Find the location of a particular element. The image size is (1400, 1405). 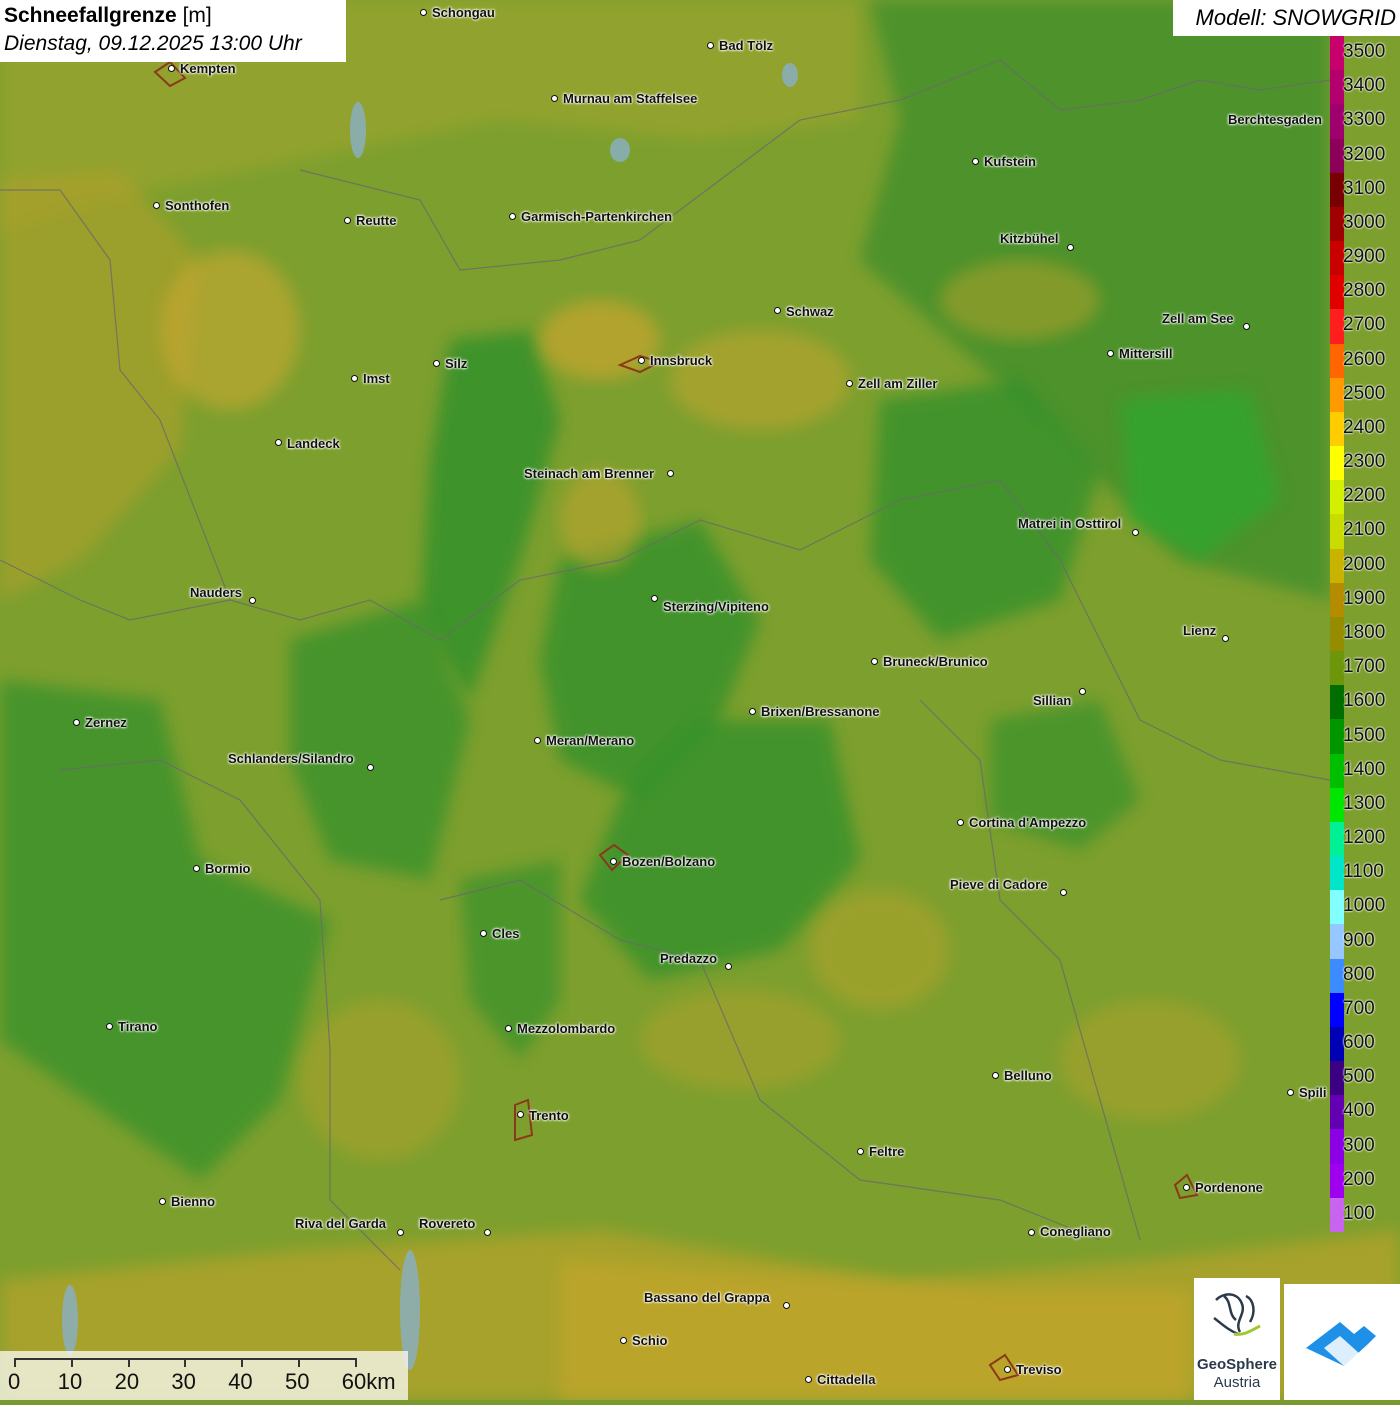

geosphere-emblem-icon is located at coordinates (1237, 1314).